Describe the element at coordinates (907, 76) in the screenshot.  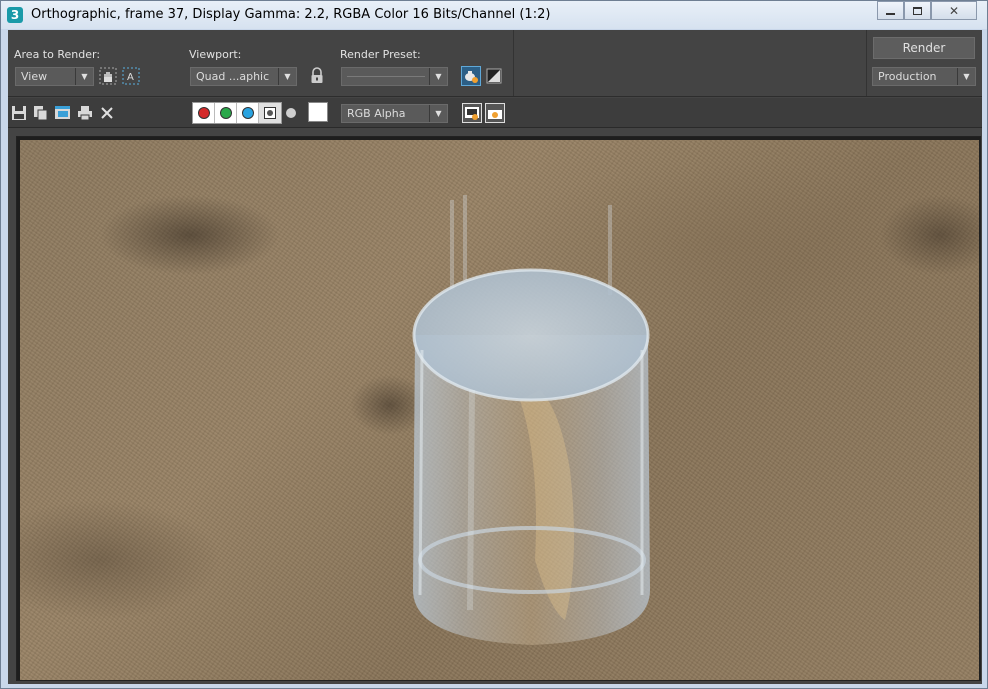
I see `render-mode-value: Production` at that location.